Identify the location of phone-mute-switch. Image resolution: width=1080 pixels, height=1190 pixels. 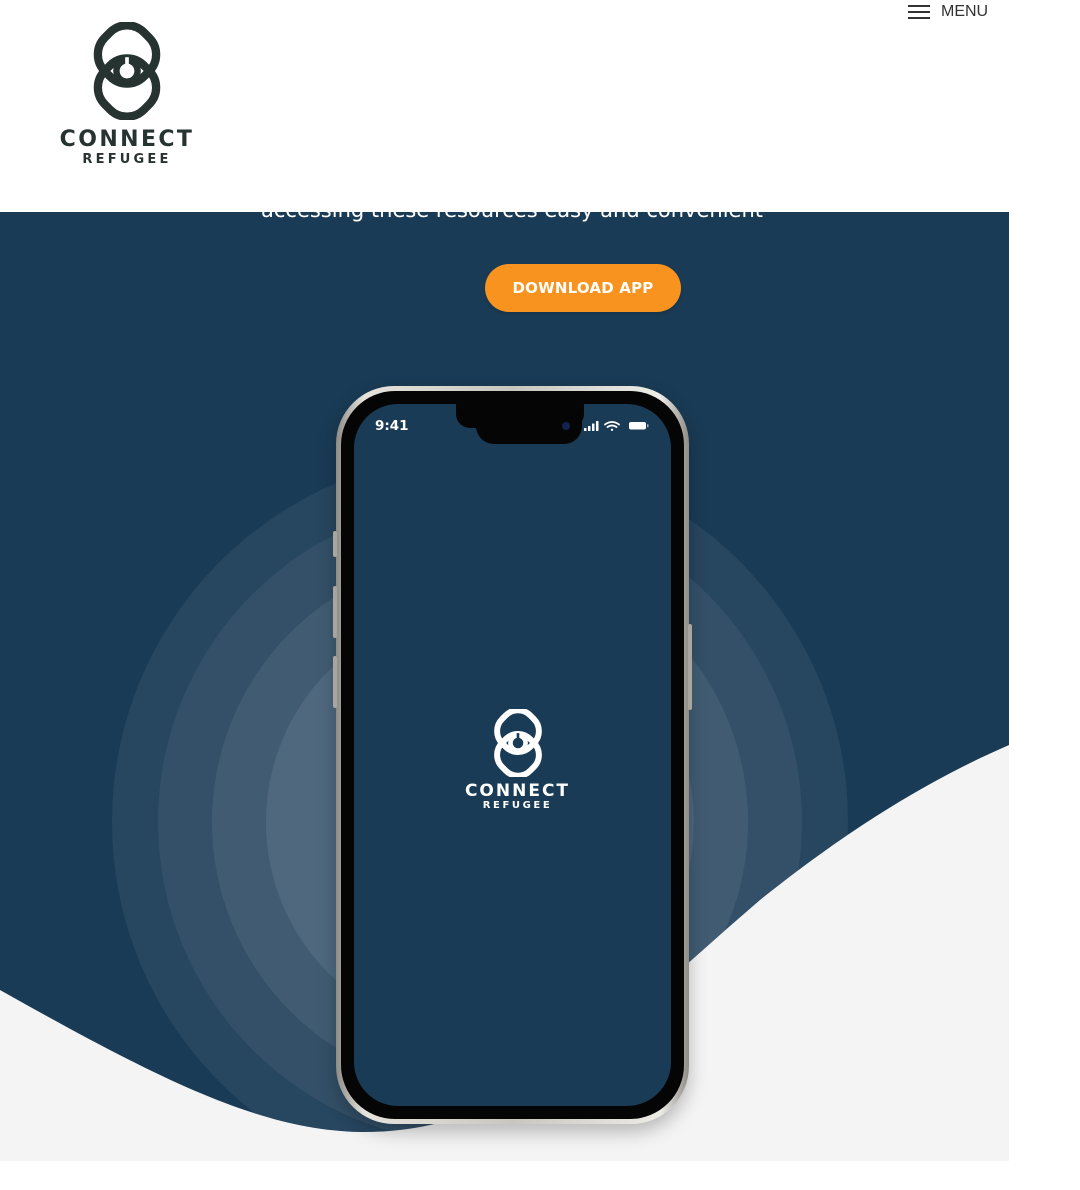
(335, 544).